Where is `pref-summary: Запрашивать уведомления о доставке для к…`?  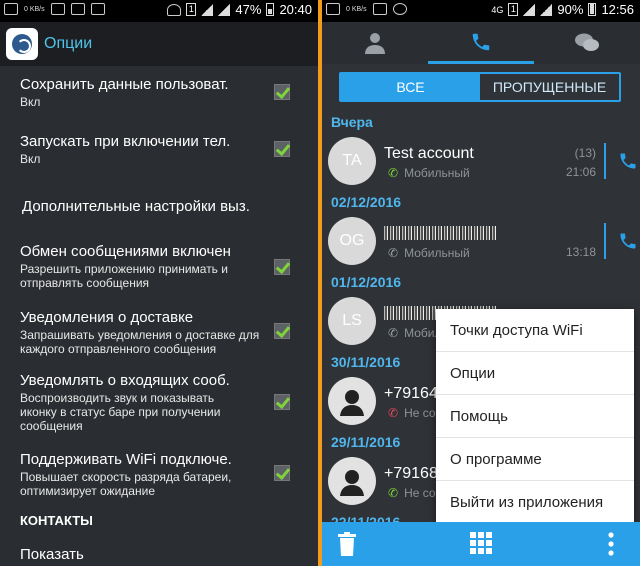
pref-summary: Запрашивать уведомления о доставке для к… is located at coordinates (140, 342).